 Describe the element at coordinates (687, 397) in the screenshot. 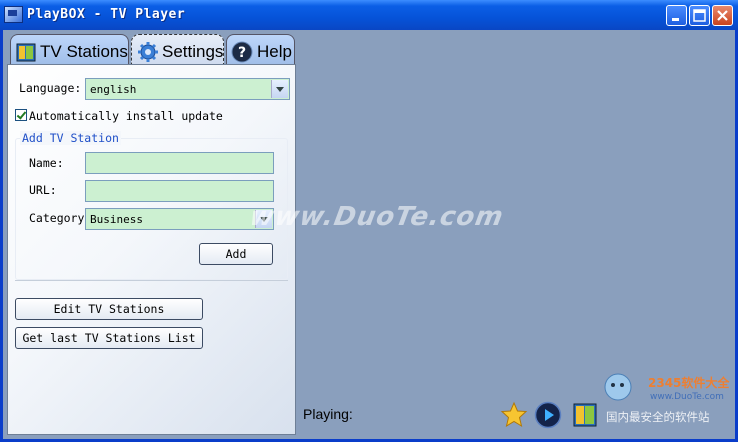

I see `logo-url: www.DuoTe.com` at that location.